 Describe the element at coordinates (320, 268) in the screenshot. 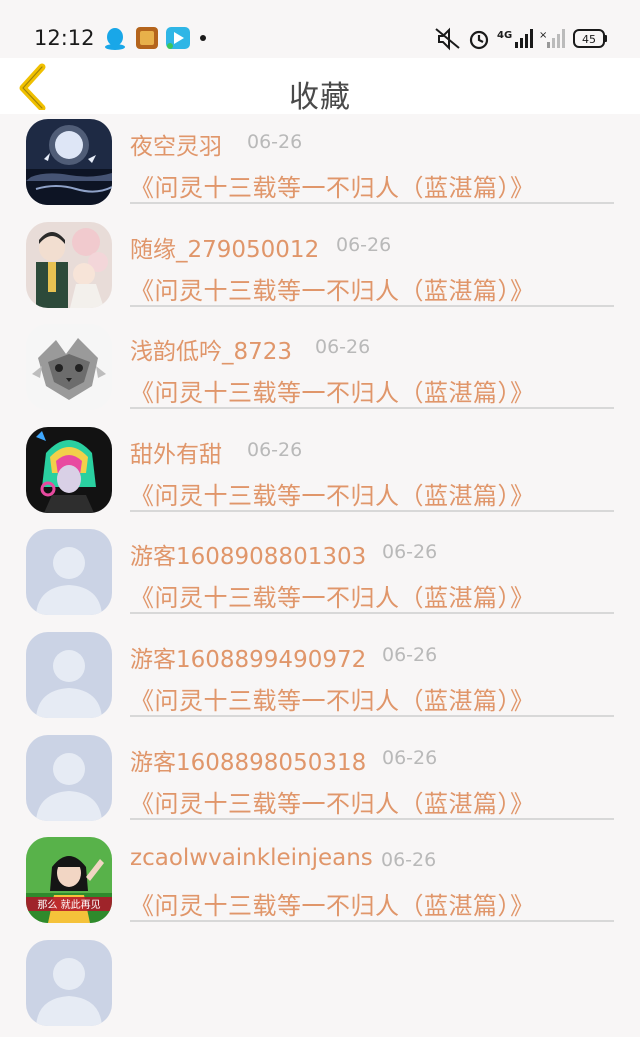

I see `list-item: 随缘_279050012 06-26 《问灵十三载等一不归人（蓝湛篇）》` at that location.